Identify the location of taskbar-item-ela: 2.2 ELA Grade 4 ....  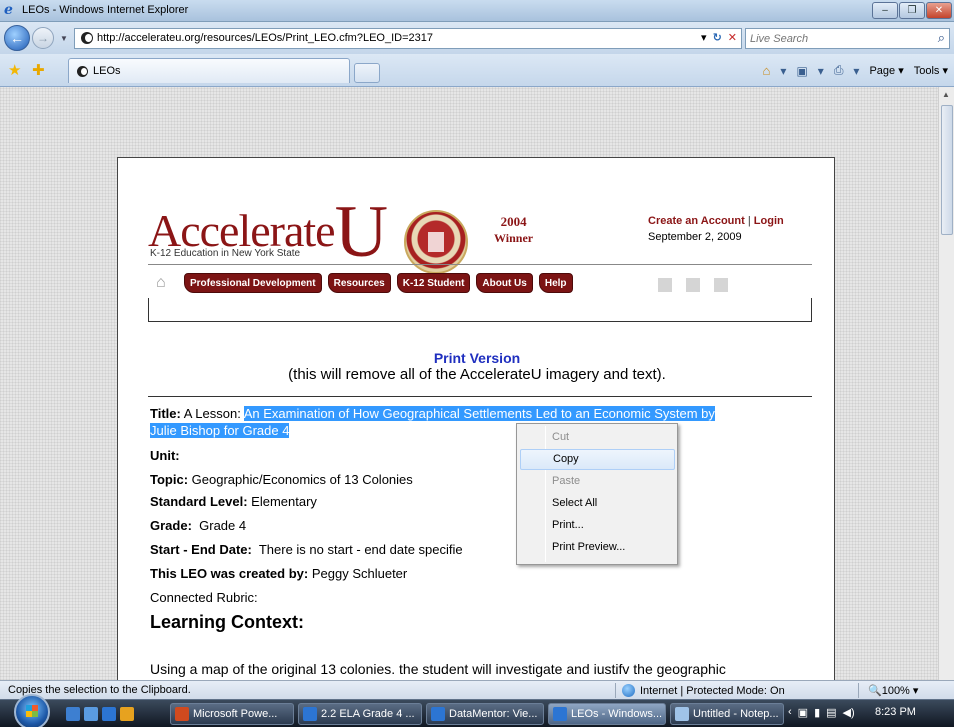
(360, 714).